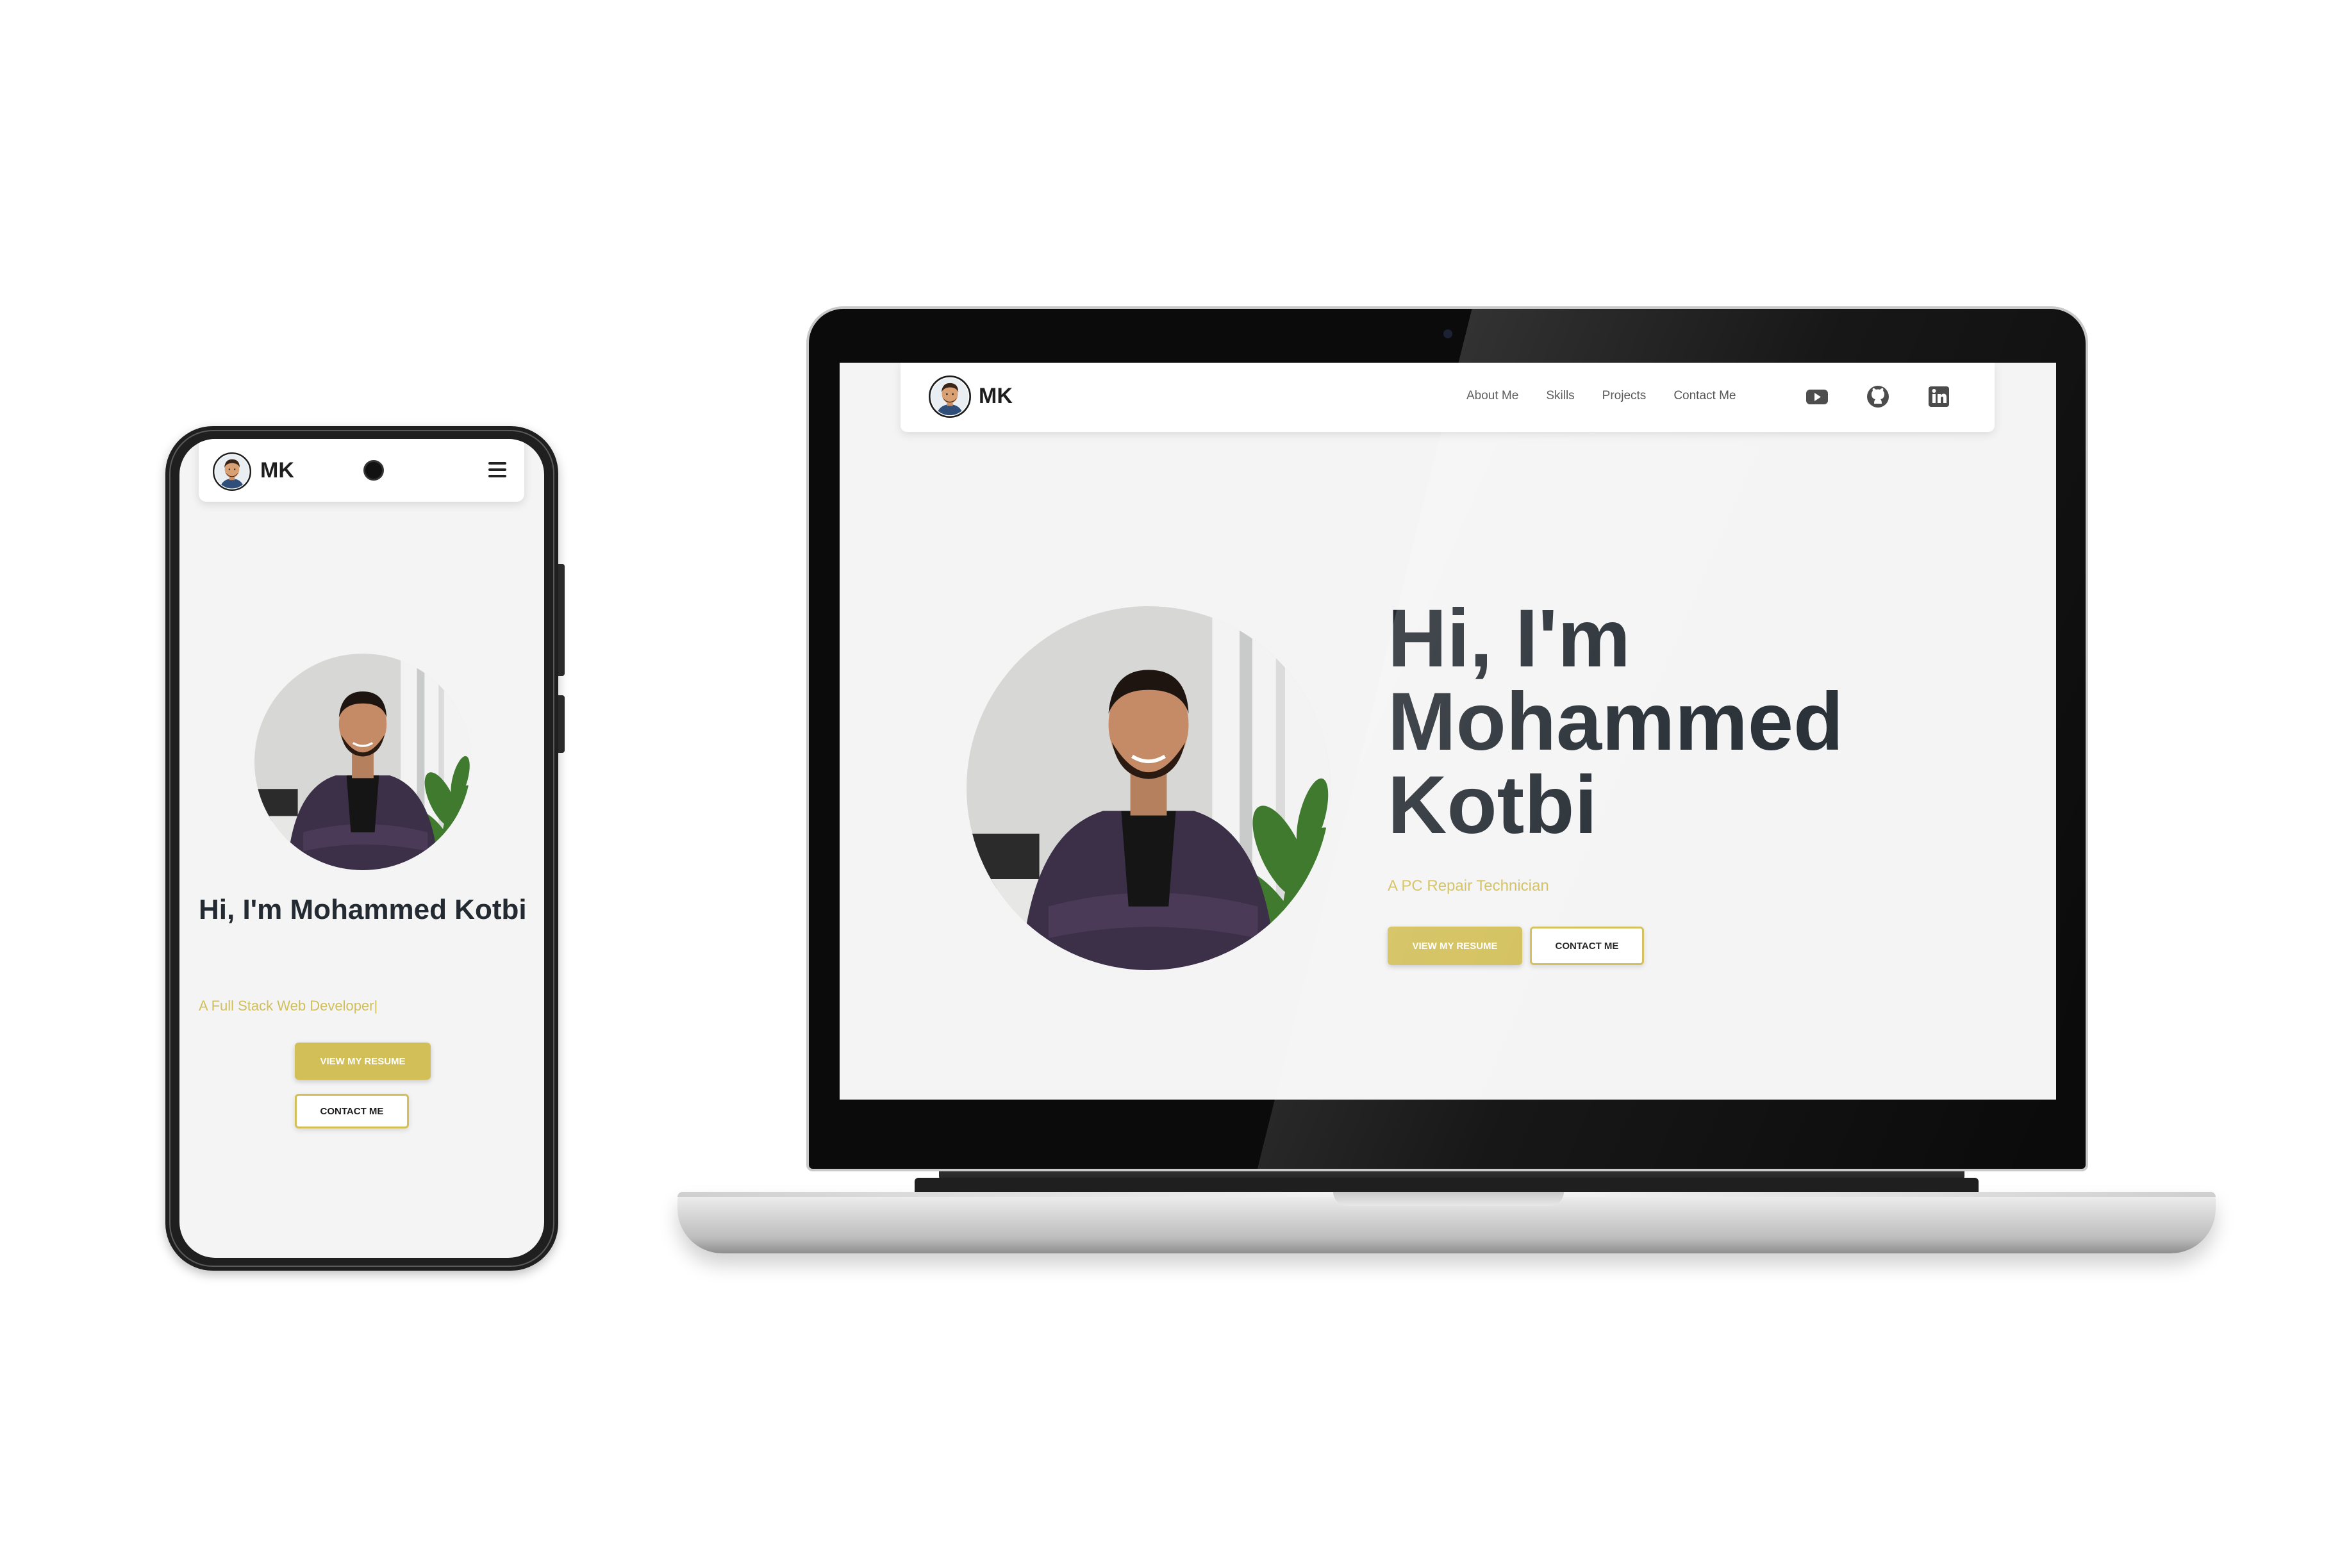 The image size is (2333, 1568). Describe the element at coordinates (1492, 396) in the screenshot. I see `nav-about-me: About Me` at that location.